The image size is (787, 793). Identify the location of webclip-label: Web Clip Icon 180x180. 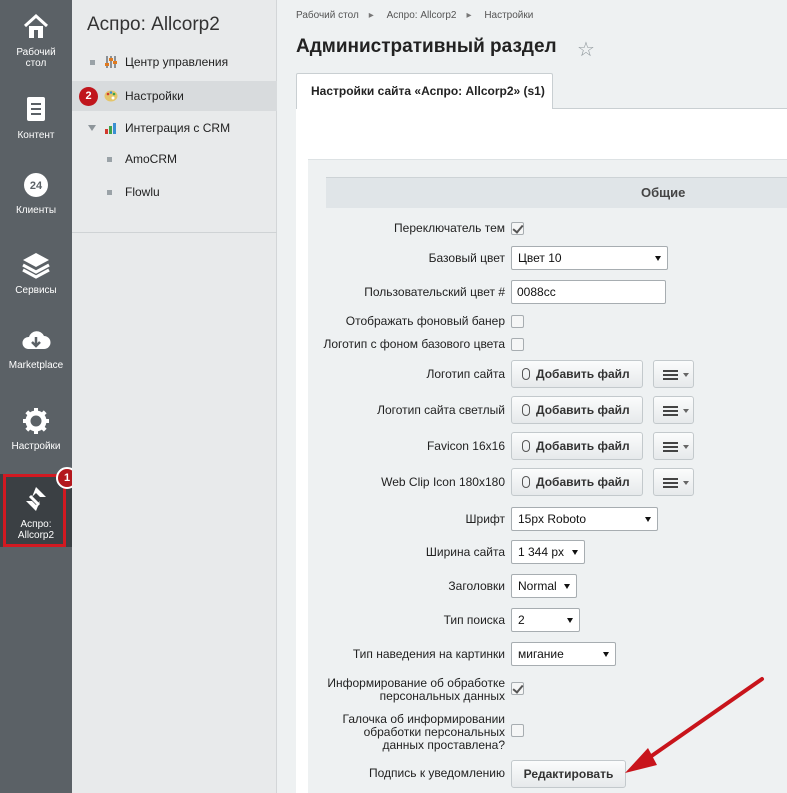
(443, 482).